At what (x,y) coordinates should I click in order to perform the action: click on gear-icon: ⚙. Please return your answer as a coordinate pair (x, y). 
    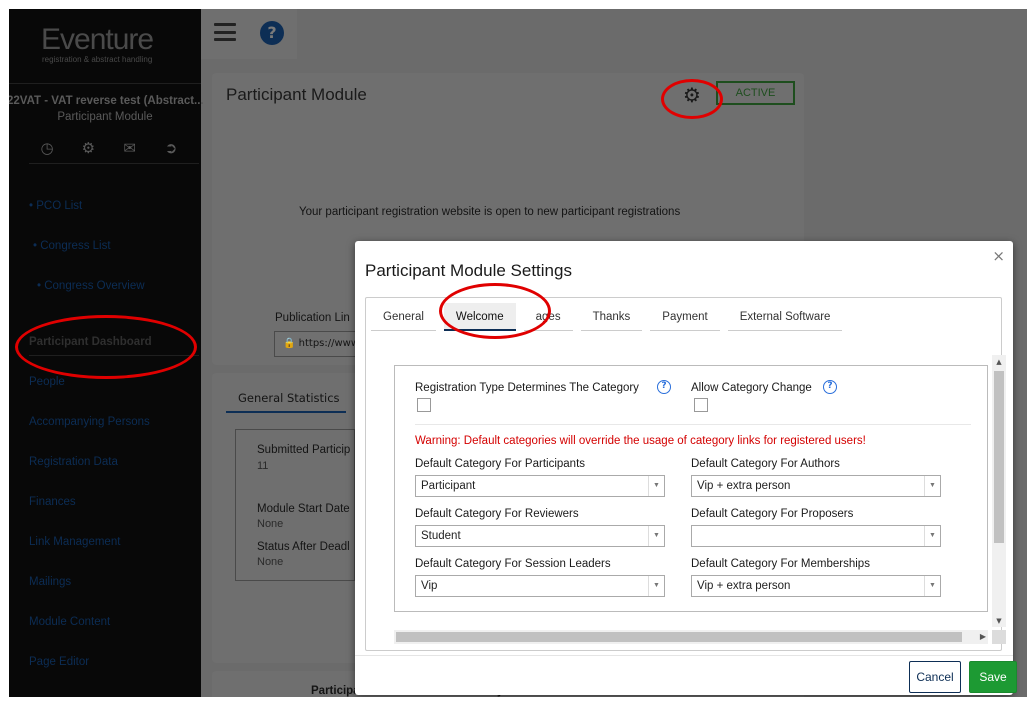
    Looking at the image, I should click on (88, 148).